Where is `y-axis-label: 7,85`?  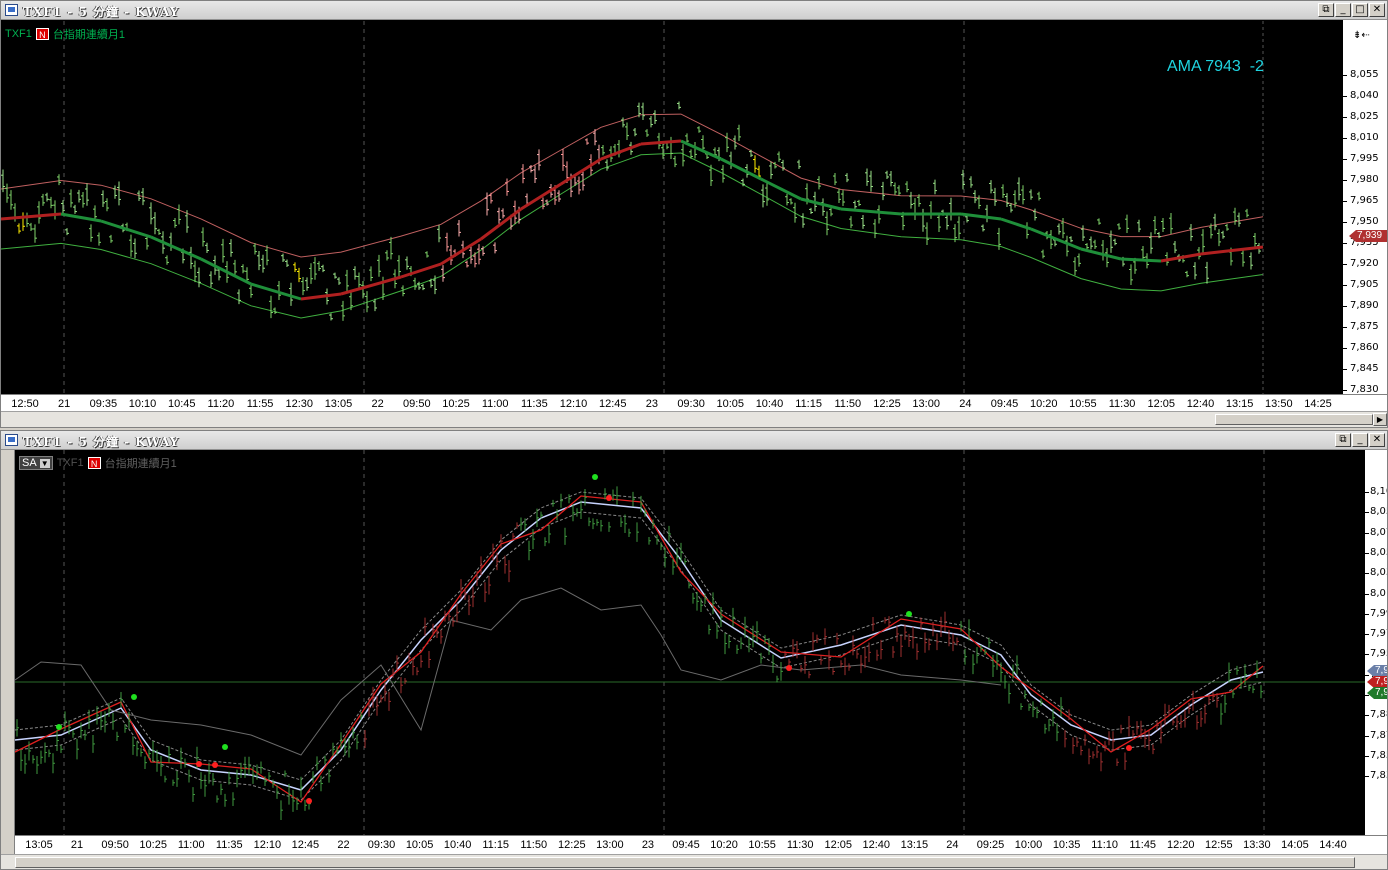
y-axis-label: 7,85 is located at coordinates (1378, 755).